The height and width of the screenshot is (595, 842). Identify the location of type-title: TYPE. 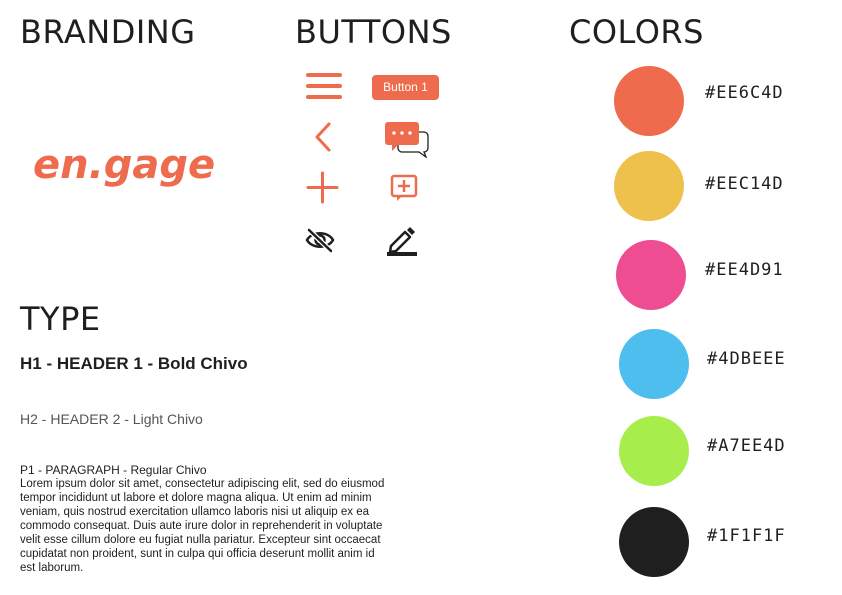
(60, 319).